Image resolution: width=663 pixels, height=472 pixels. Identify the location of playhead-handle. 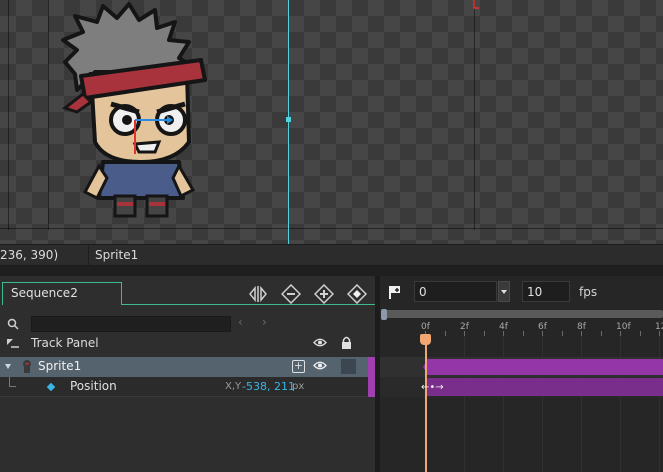
(425, 339).